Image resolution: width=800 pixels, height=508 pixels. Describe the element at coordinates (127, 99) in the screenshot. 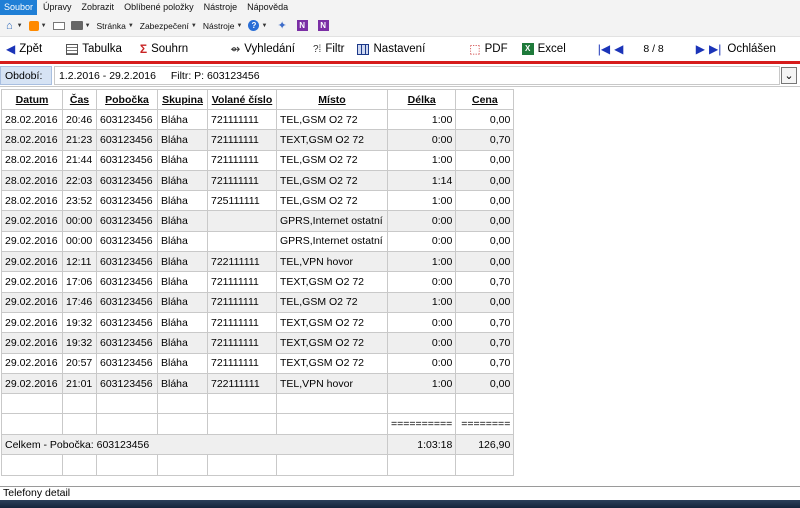

I see `column-header-branch: Pobočka` at that location.